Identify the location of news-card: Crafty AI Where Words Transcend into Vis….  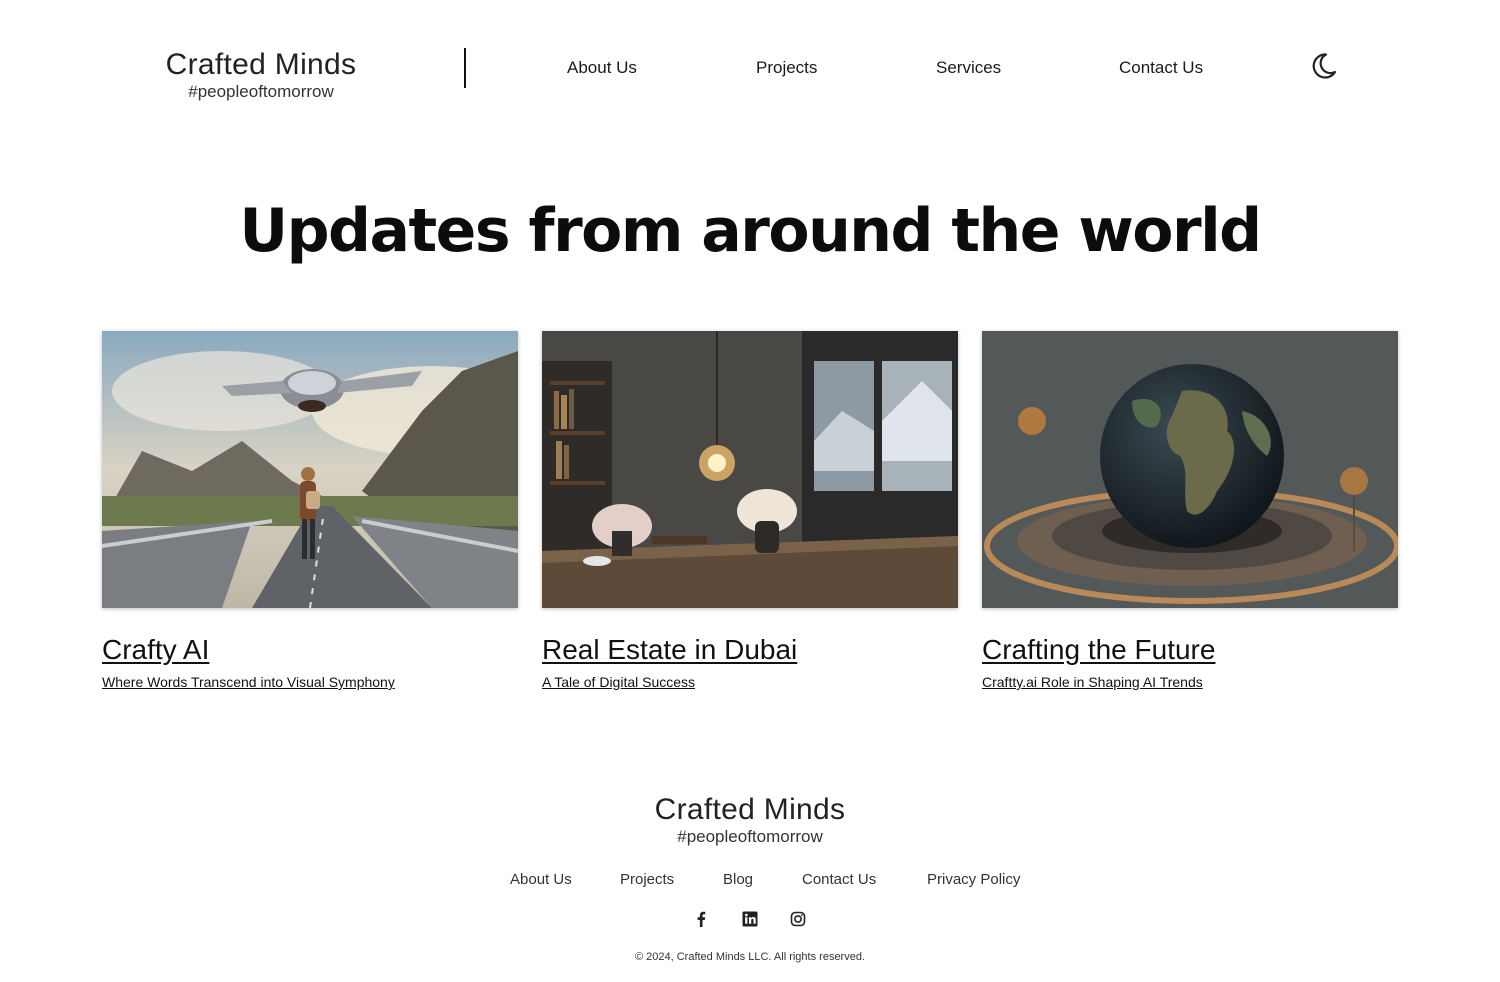
(310, 510).